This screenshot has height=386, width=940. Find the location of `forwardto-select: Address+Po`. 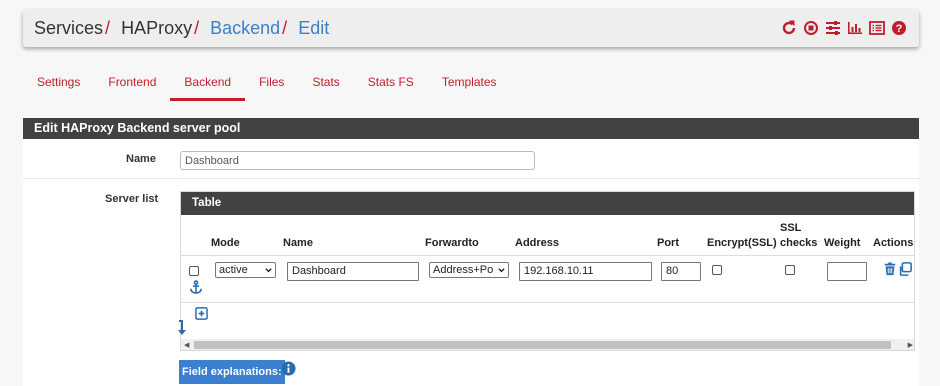

forwardto-select: Address+Po is located at coordinates (469, 270).